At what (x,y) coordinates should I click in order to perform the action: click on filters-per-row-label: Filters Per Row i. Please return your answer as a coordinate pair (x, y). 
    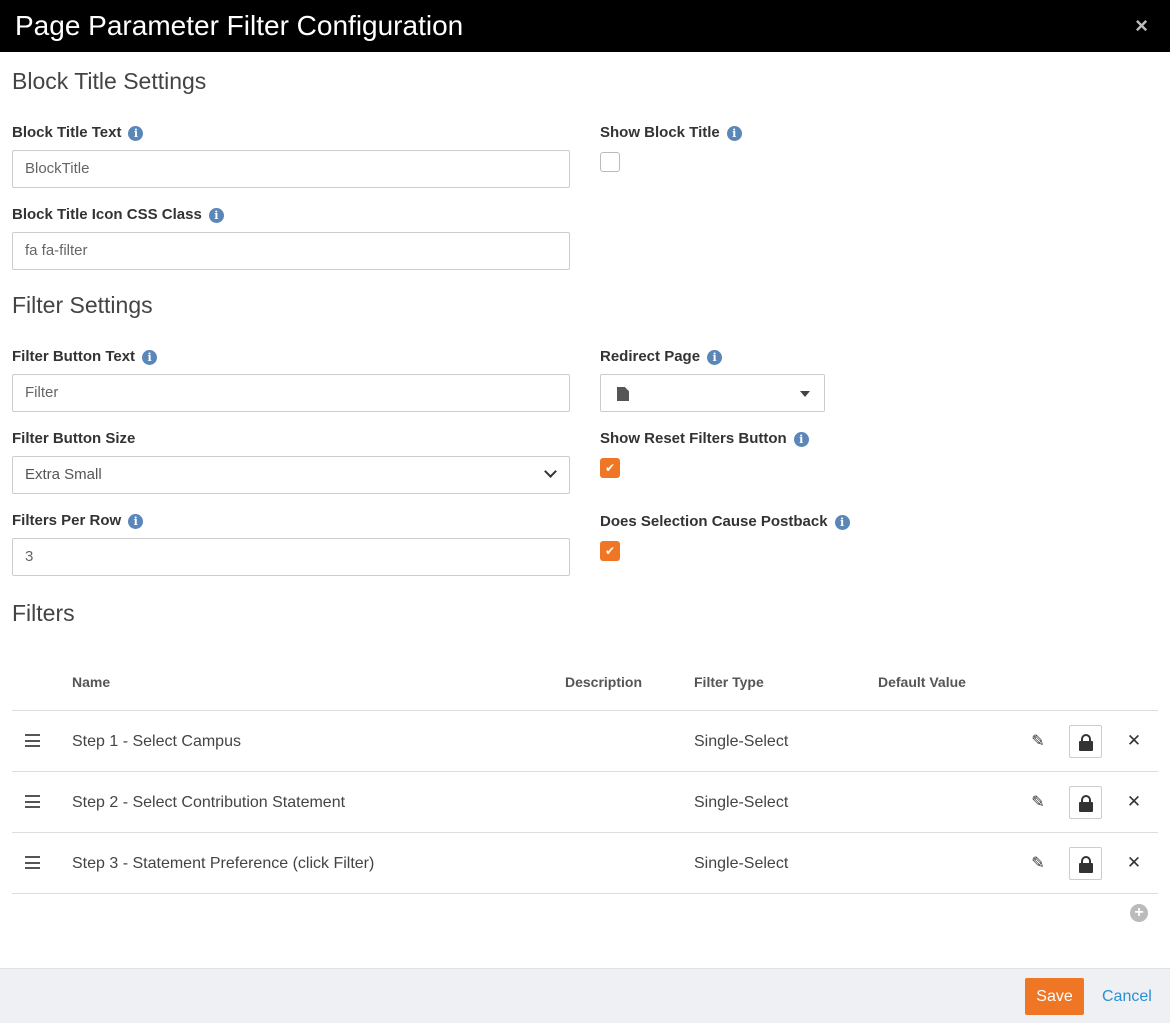
    Looking at the image, I should click on (78, 521).